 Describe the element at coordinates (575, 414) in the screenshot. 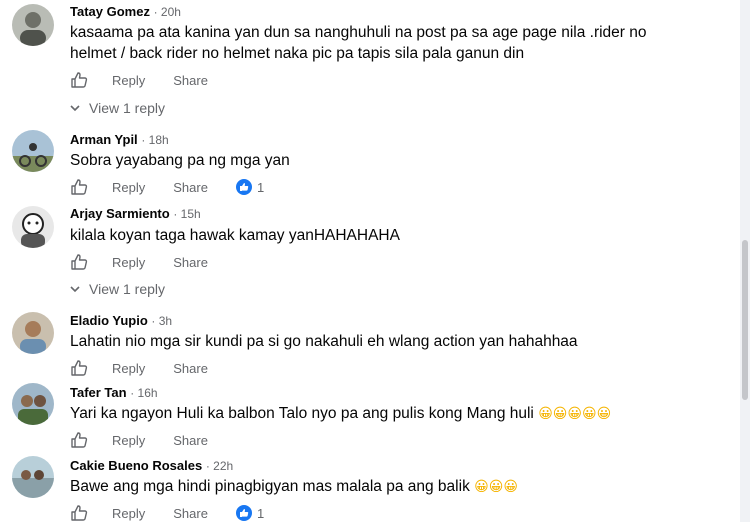

I see `emoji-group: 😀😀😀😀😀` at that location.